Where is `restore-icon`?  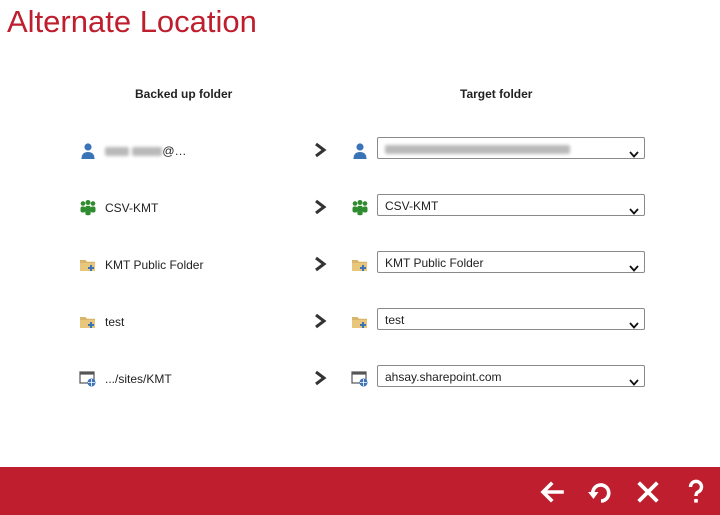 restore-icon is located at coordinates (600, 492).